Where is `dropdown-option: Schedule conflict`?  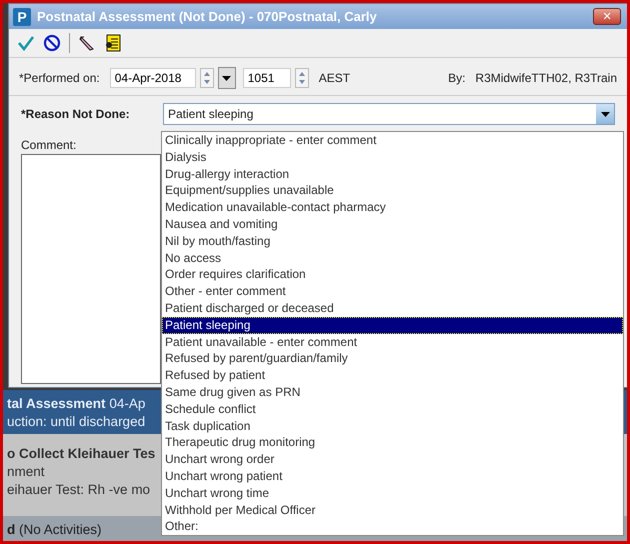
dropdown-option: Schedule conflict is located at coordinates (392, 409).